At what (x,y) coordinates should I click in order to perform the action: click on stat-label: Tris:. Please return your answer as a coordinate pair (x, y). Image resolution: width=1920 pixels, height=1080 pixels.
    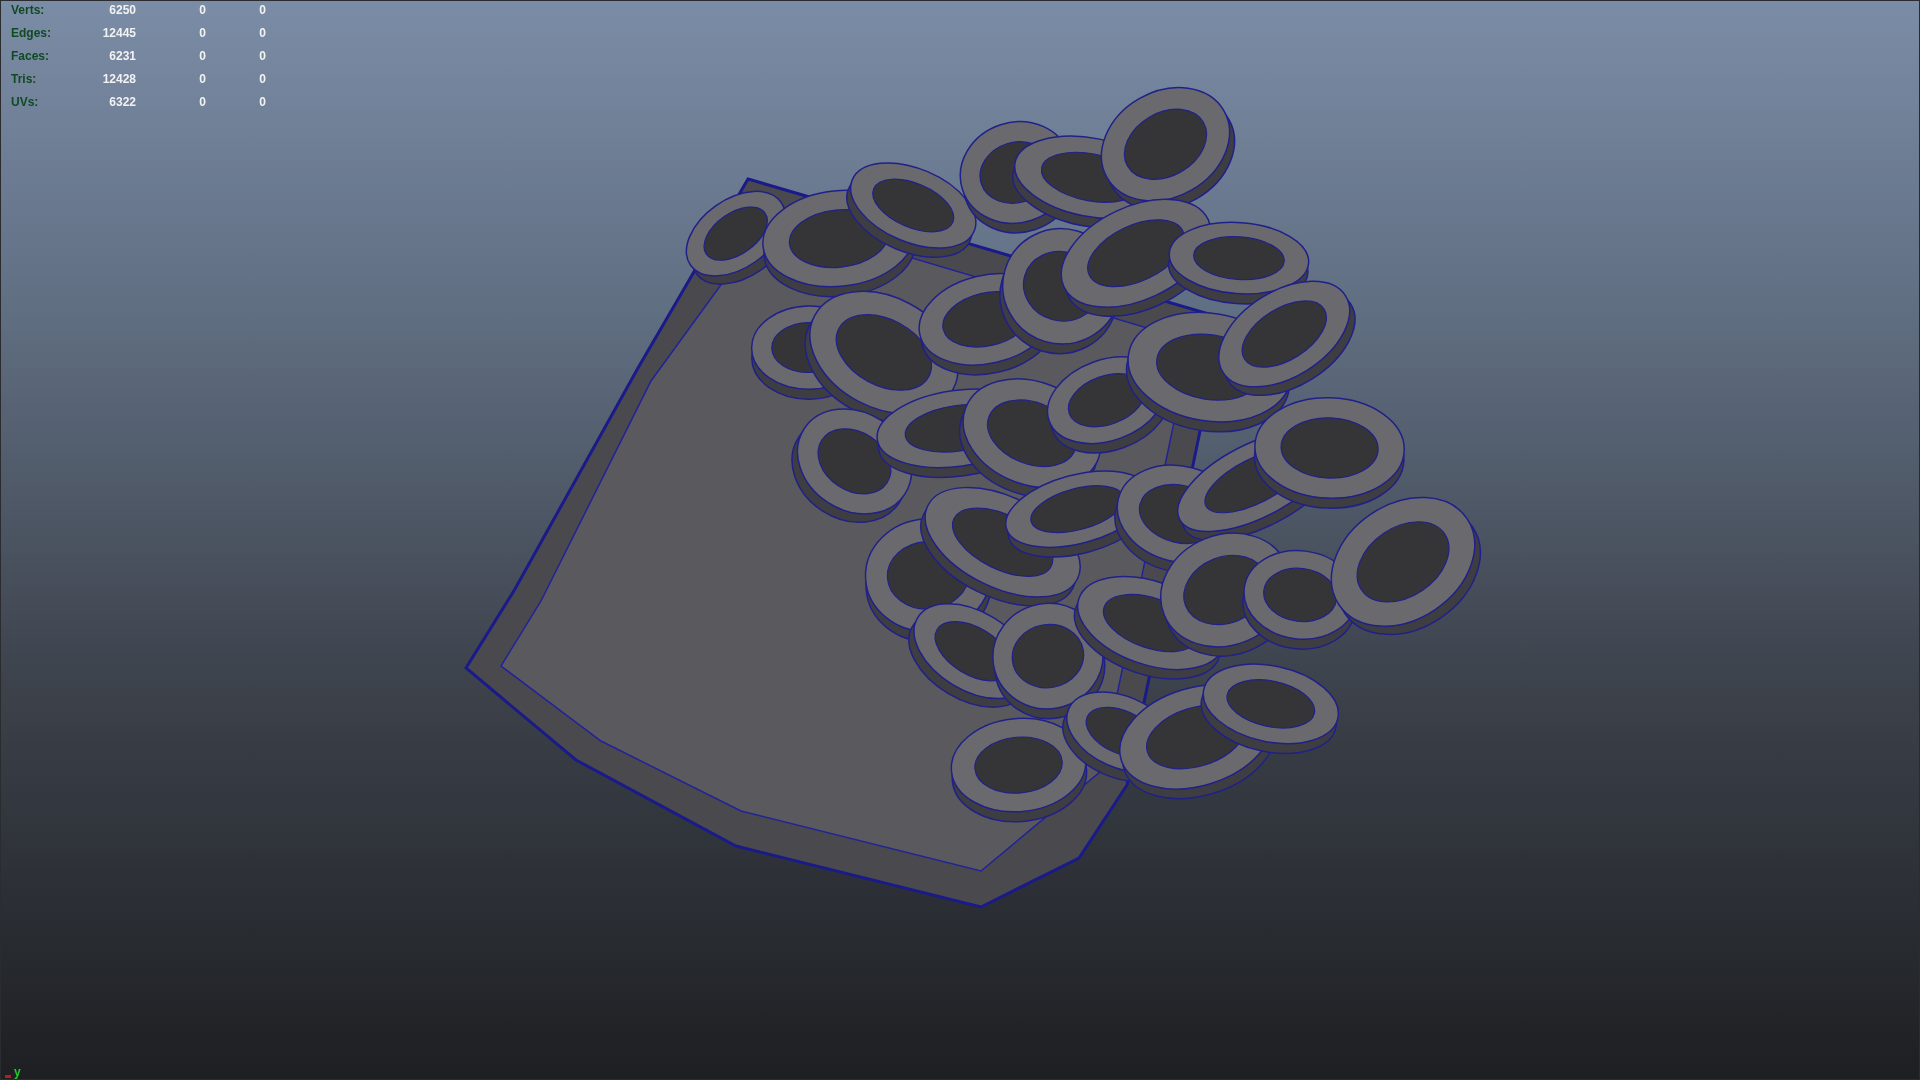
    Looking at the image, I should click on (24, 79).